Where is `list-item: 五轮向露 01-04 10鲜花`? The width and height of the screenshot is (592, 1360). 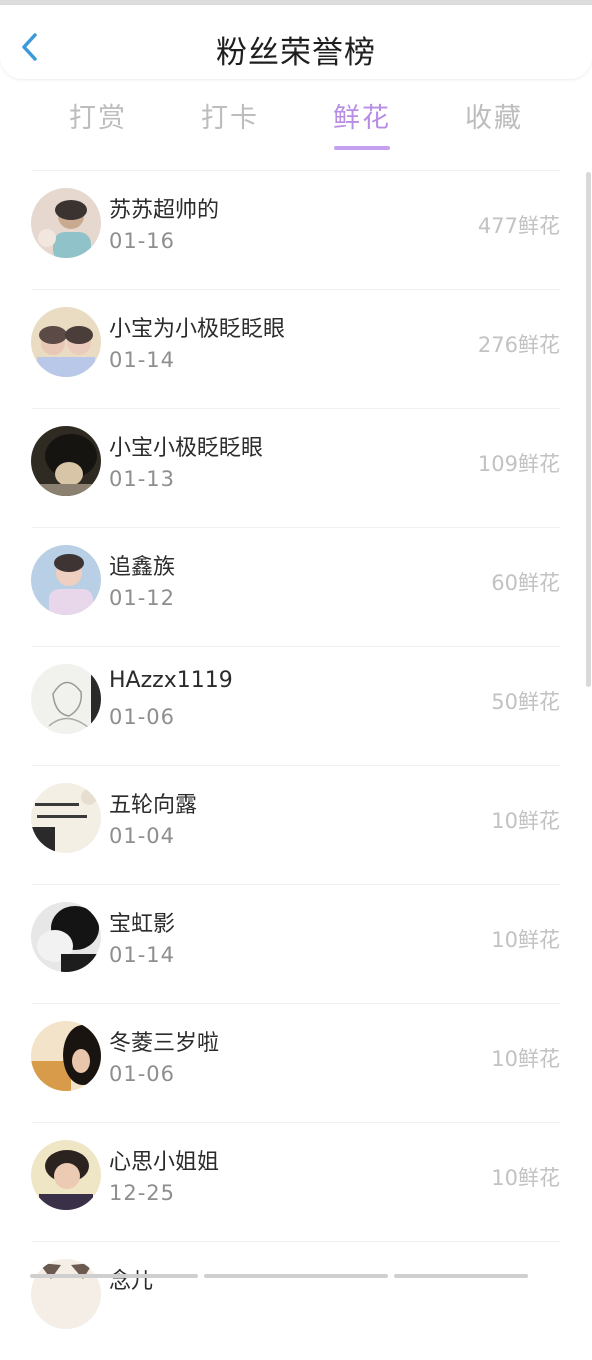 list-item: 五轮向露 01-04 10鲜花 is located at coordinates (296, 824).